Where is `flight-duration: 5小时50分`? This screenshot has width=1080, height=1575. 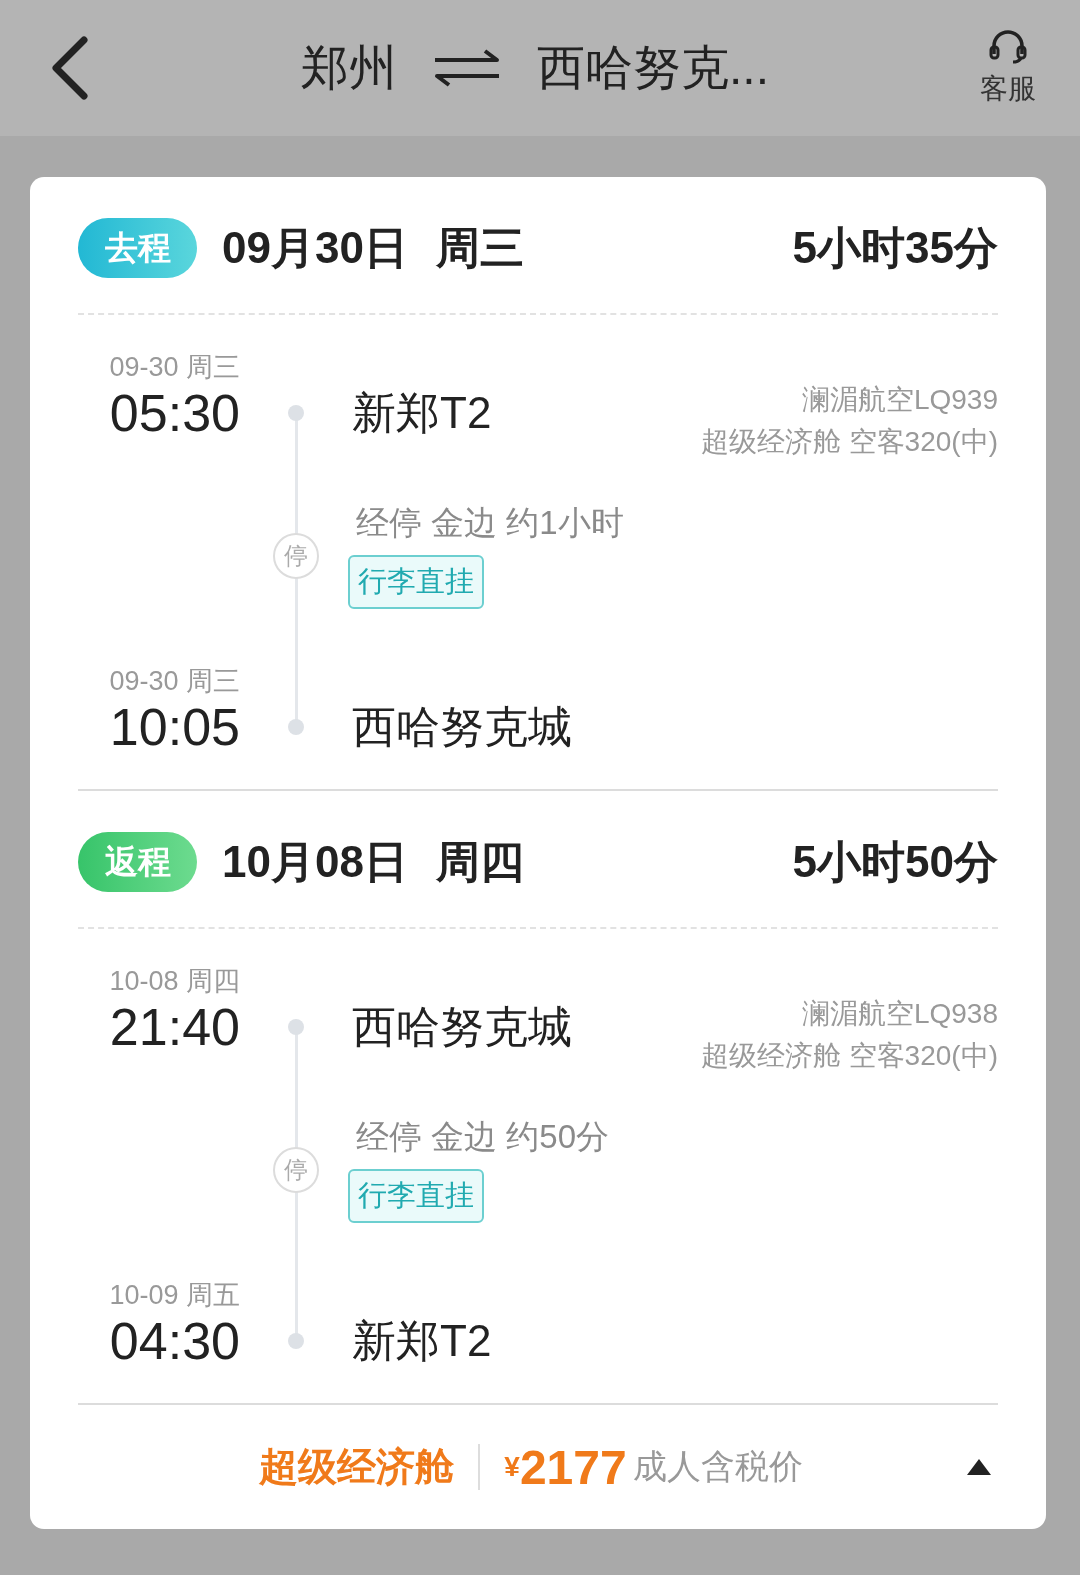
flight-duration: 5小时50分 is located at coordinates (895, 861).